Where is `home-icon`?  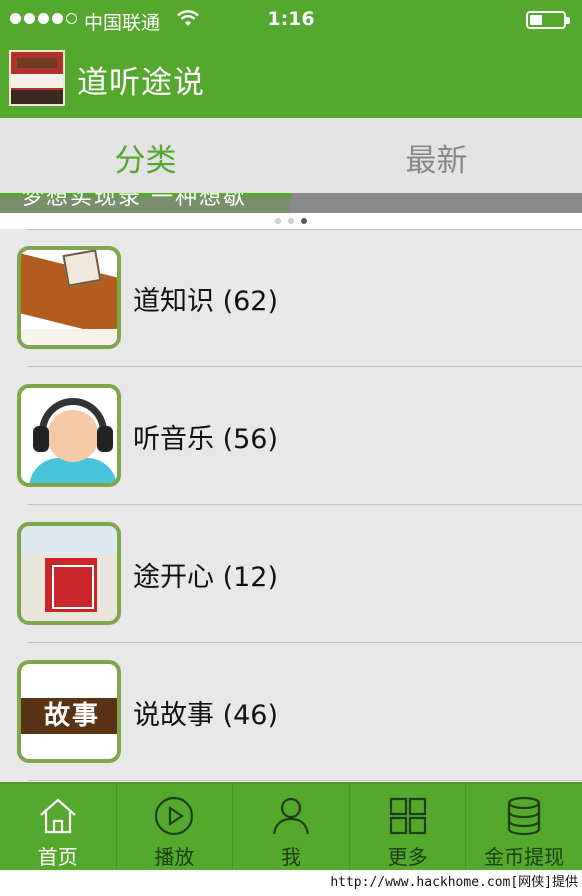 home-icon is located at coordinates (58, 816).